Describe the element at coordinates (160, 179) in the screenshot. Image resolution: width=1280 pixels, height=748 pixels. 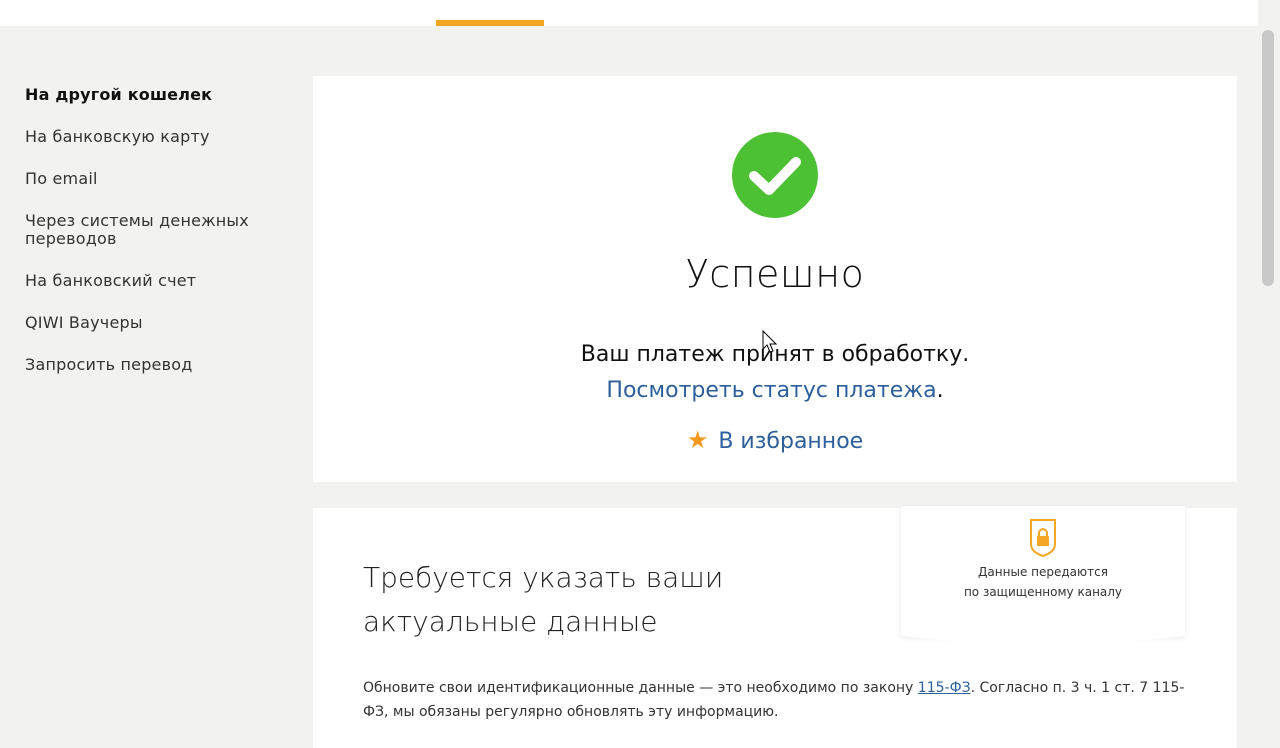
I see `sidebar-item-email: По email` at that location.